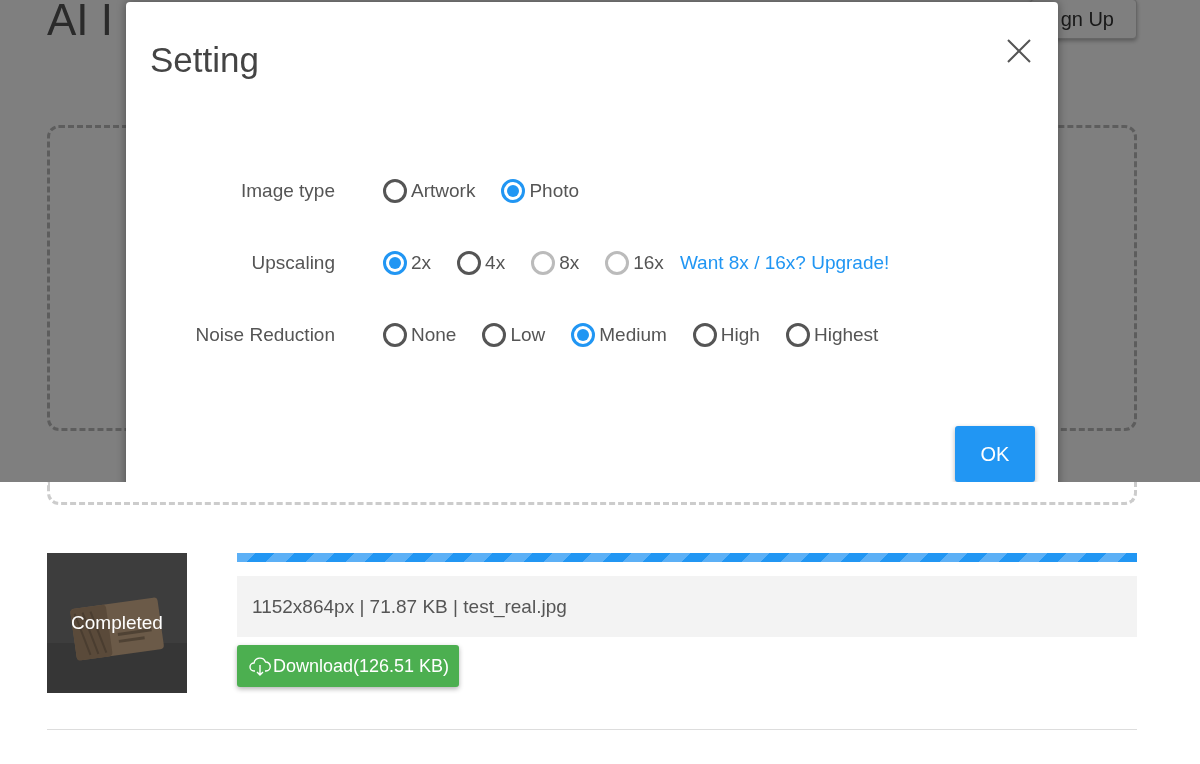 This screenshot has width=1200, height=764. What do you see at coordinates (687, 606) in the screenshot?
I see `file-info: 1152x864px | 71.87 KB | test_real.jpg` at bounding box center [687, 606].